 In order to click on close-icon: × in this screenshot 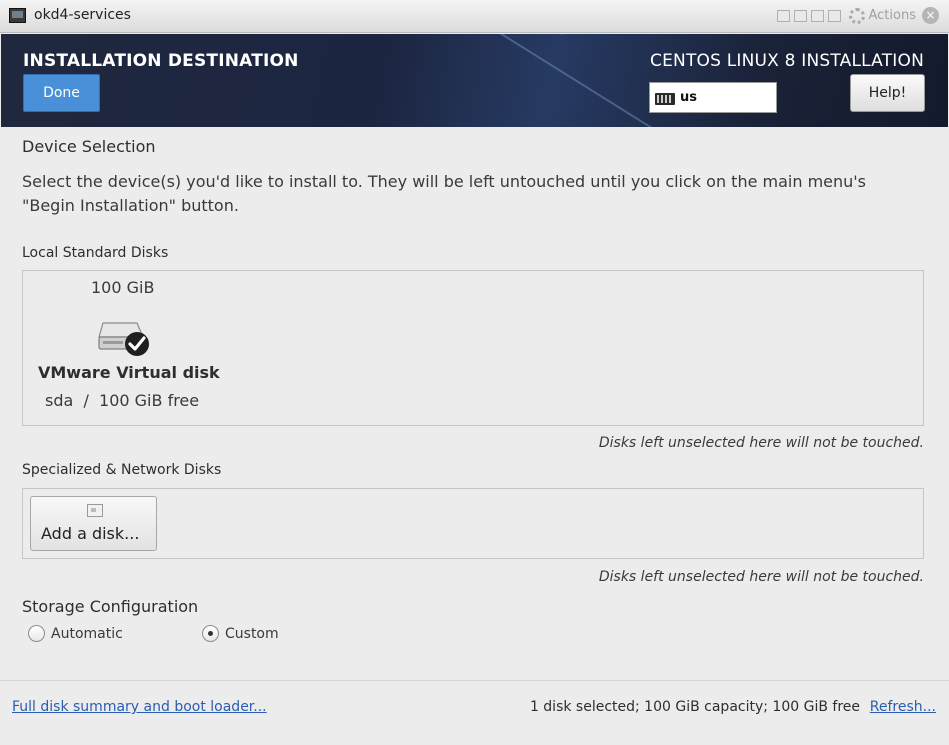, I will do `click(930, 15)`.